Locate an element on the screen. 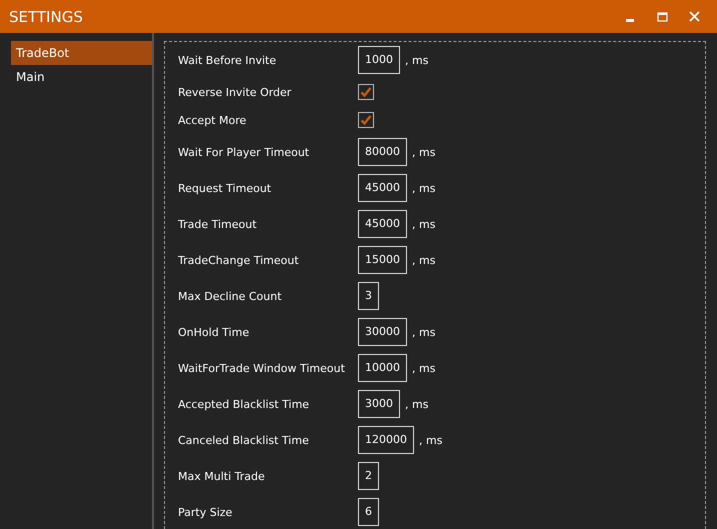 The image size is (717, 529). number-field: 3000 is located at coordinates (379, 404).